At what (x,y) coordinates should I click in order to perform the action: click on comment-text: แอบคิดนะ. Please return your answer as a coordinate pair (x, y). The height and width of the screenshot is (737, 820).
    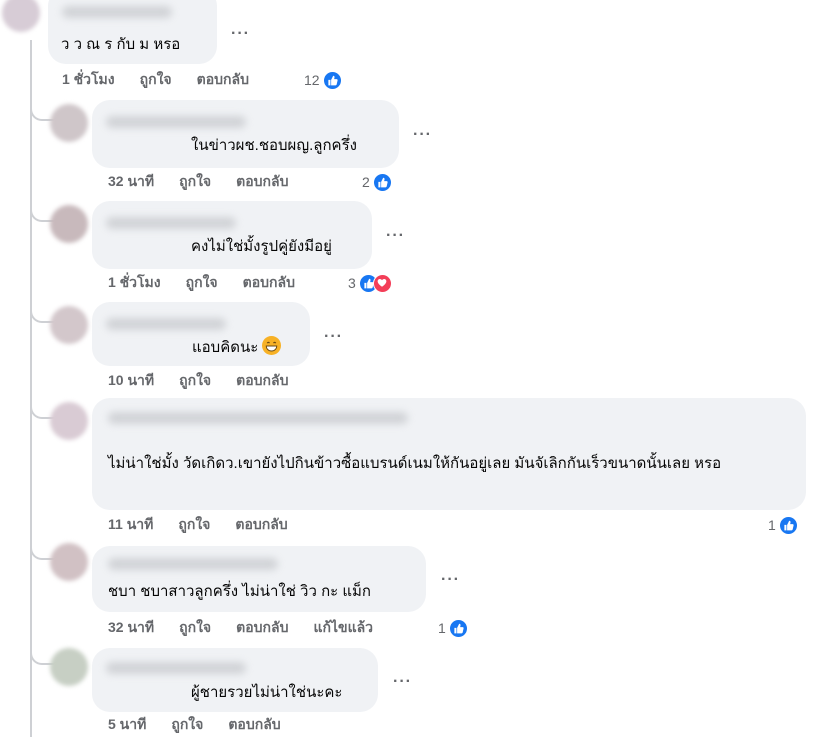
    Looking at the image, I should click on (237, 348).